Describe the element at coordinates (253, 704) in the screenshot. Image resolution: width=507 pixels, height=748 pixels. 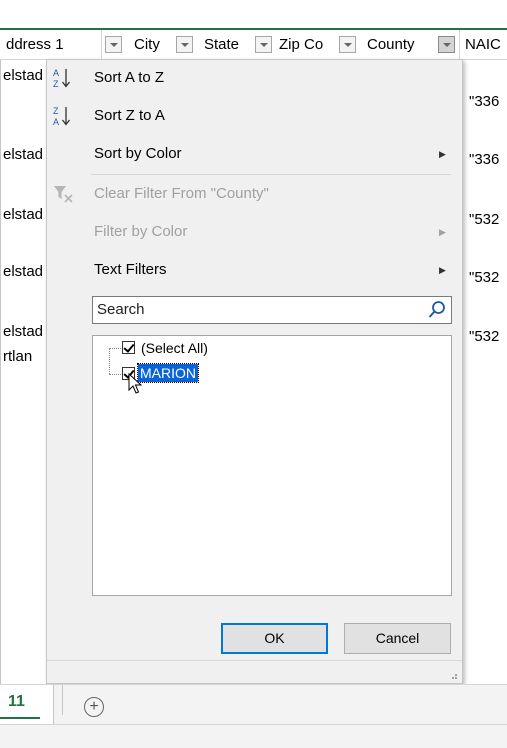
I see `sheet-tab-bar: 11 +` at that location.